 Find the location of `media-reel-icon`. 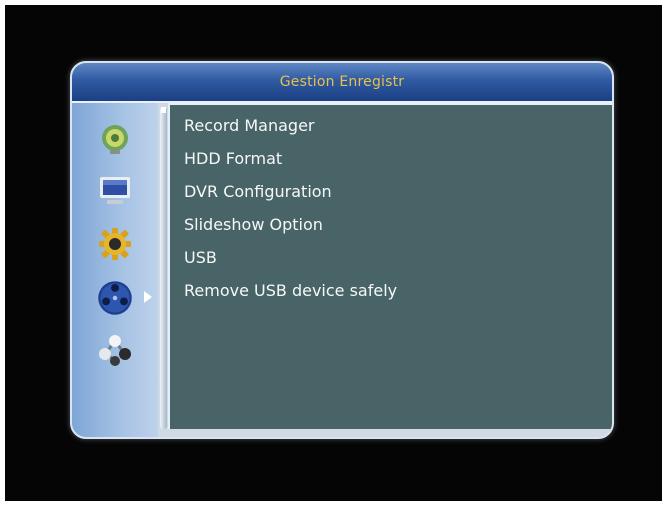

media-reel-icon is located at coordinates (115, 298).